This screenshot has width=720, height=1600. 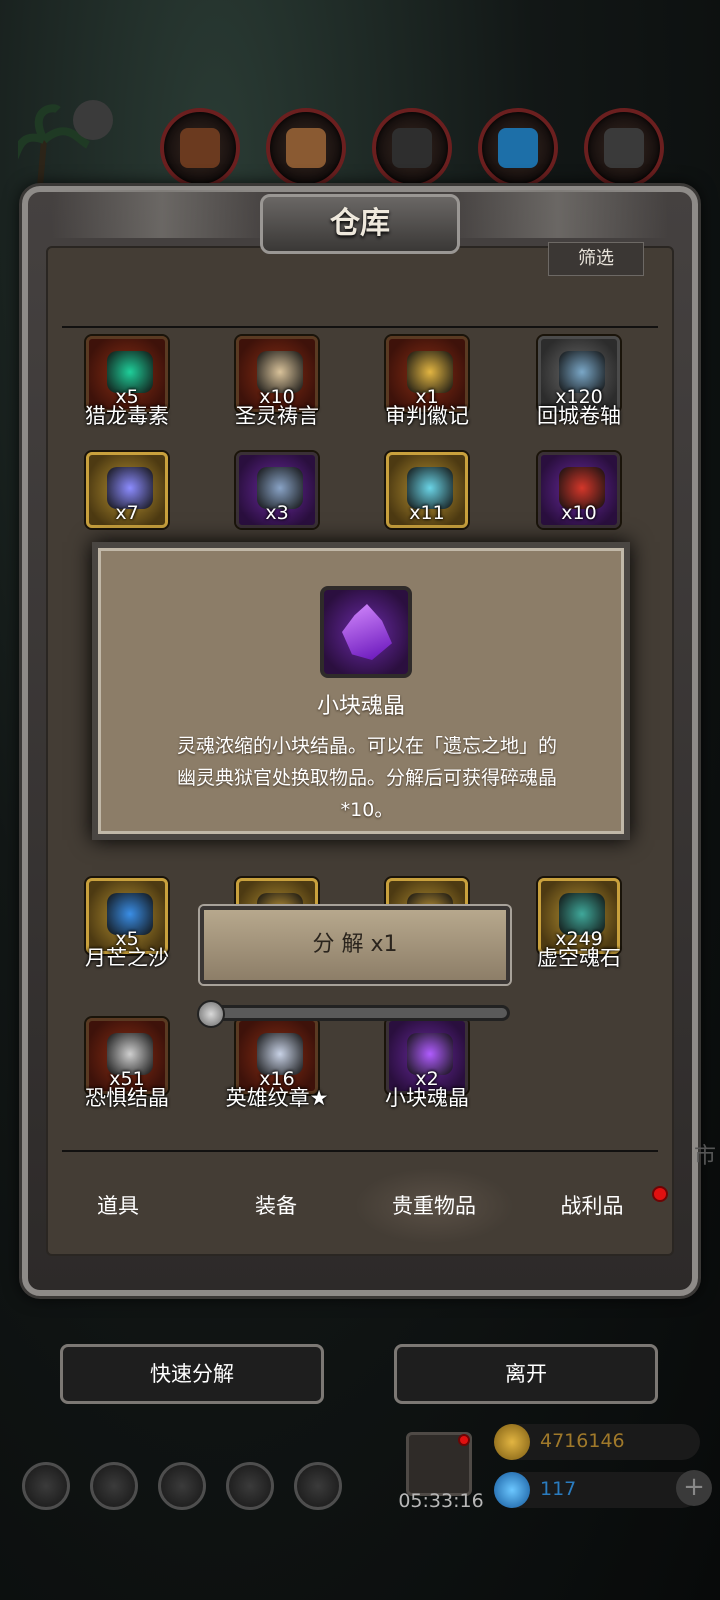 What do you see at coordinates (660, 1194) in the screenshot?
I see `notification-dot` at bounding box center [660, 1194].